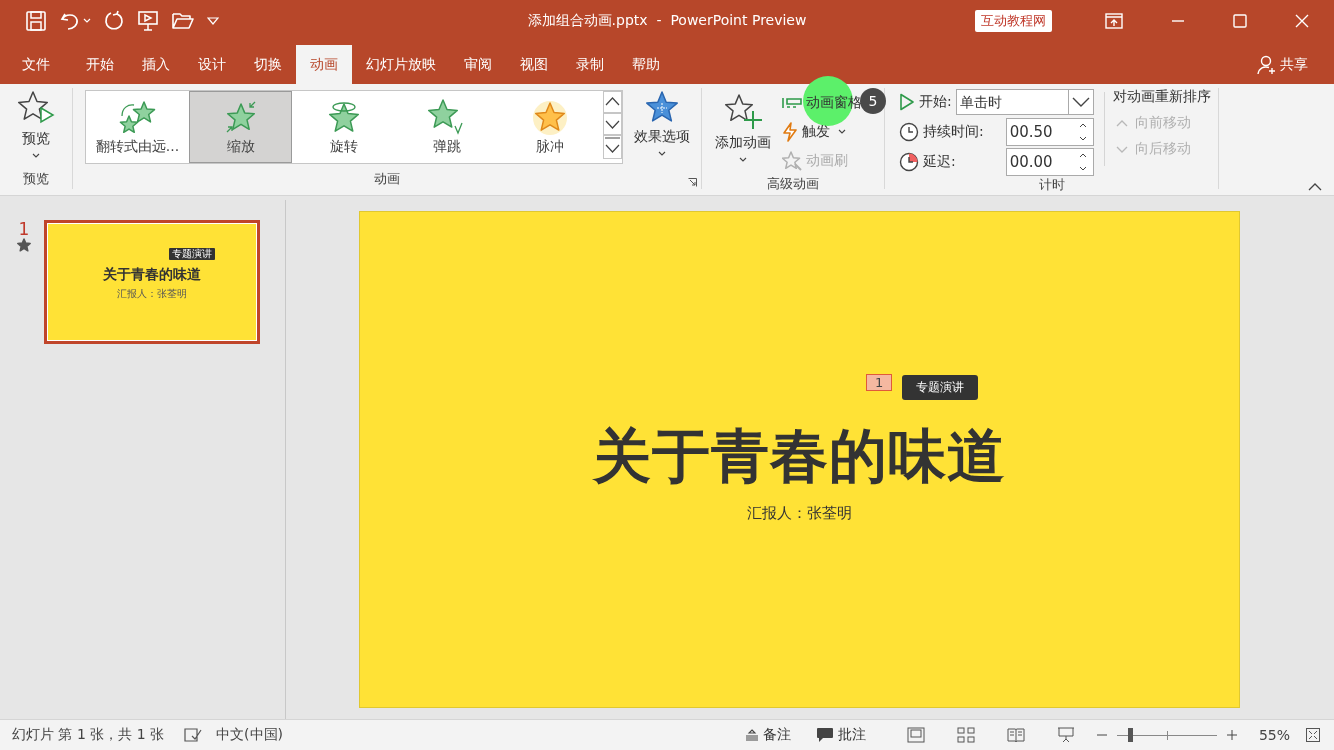 This screenshot has width=1334, height=750. I want to click on section-title: 对动画重新排序, so click(1161, 97).